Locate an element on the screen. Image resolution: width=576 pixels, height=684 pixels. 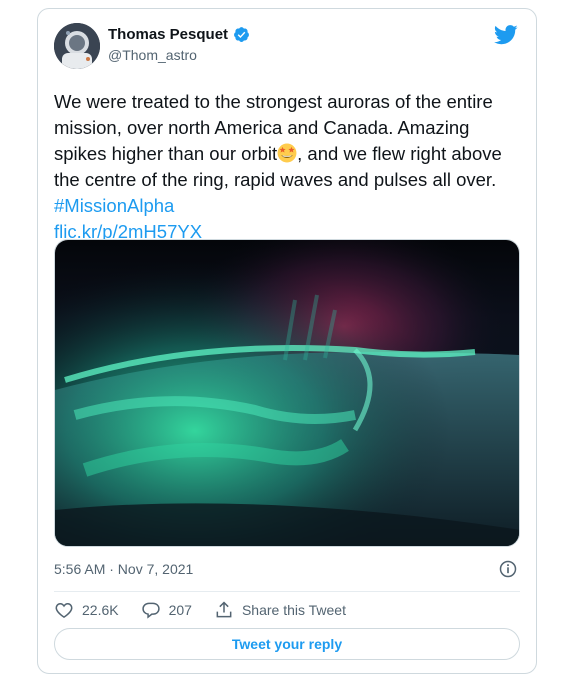
reply-count-button: 207 is located at coordinates (166, 610).